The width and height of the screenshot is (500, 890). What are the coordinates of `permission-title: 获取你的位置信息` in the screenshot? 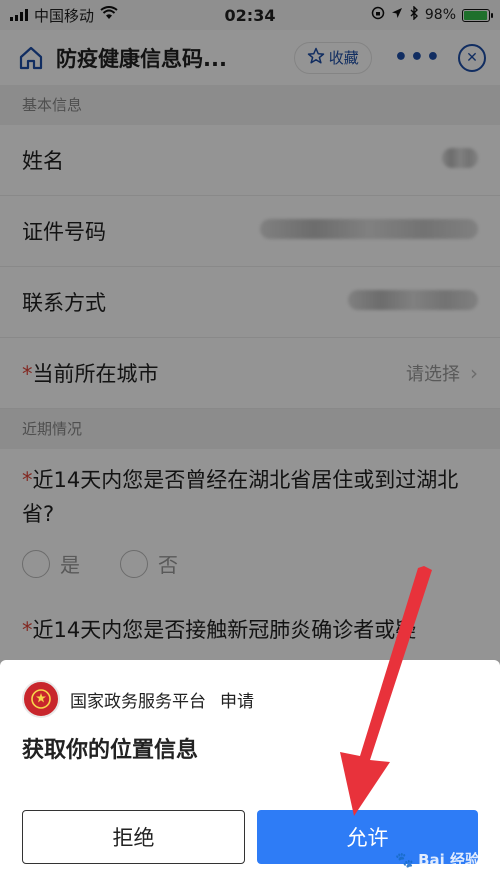 It's located at (110, 750).